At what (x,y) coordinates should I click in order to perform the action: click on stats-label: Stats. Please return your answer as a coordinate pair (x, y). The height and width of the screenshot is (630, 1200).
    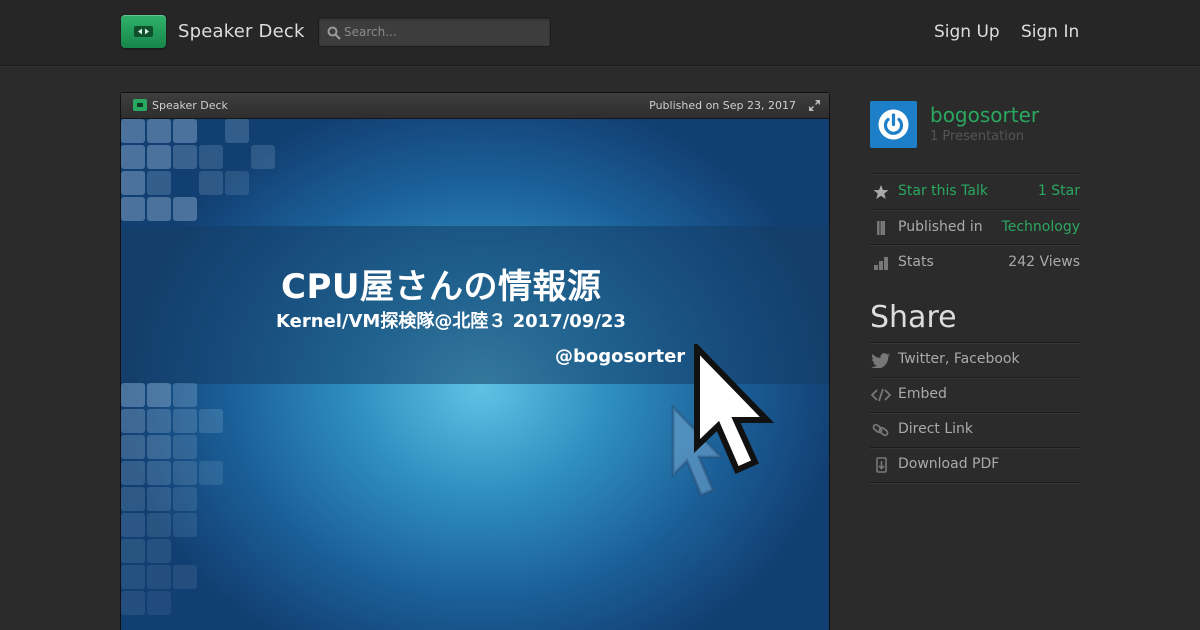
    Looking at the image, I should click on (916, 262).